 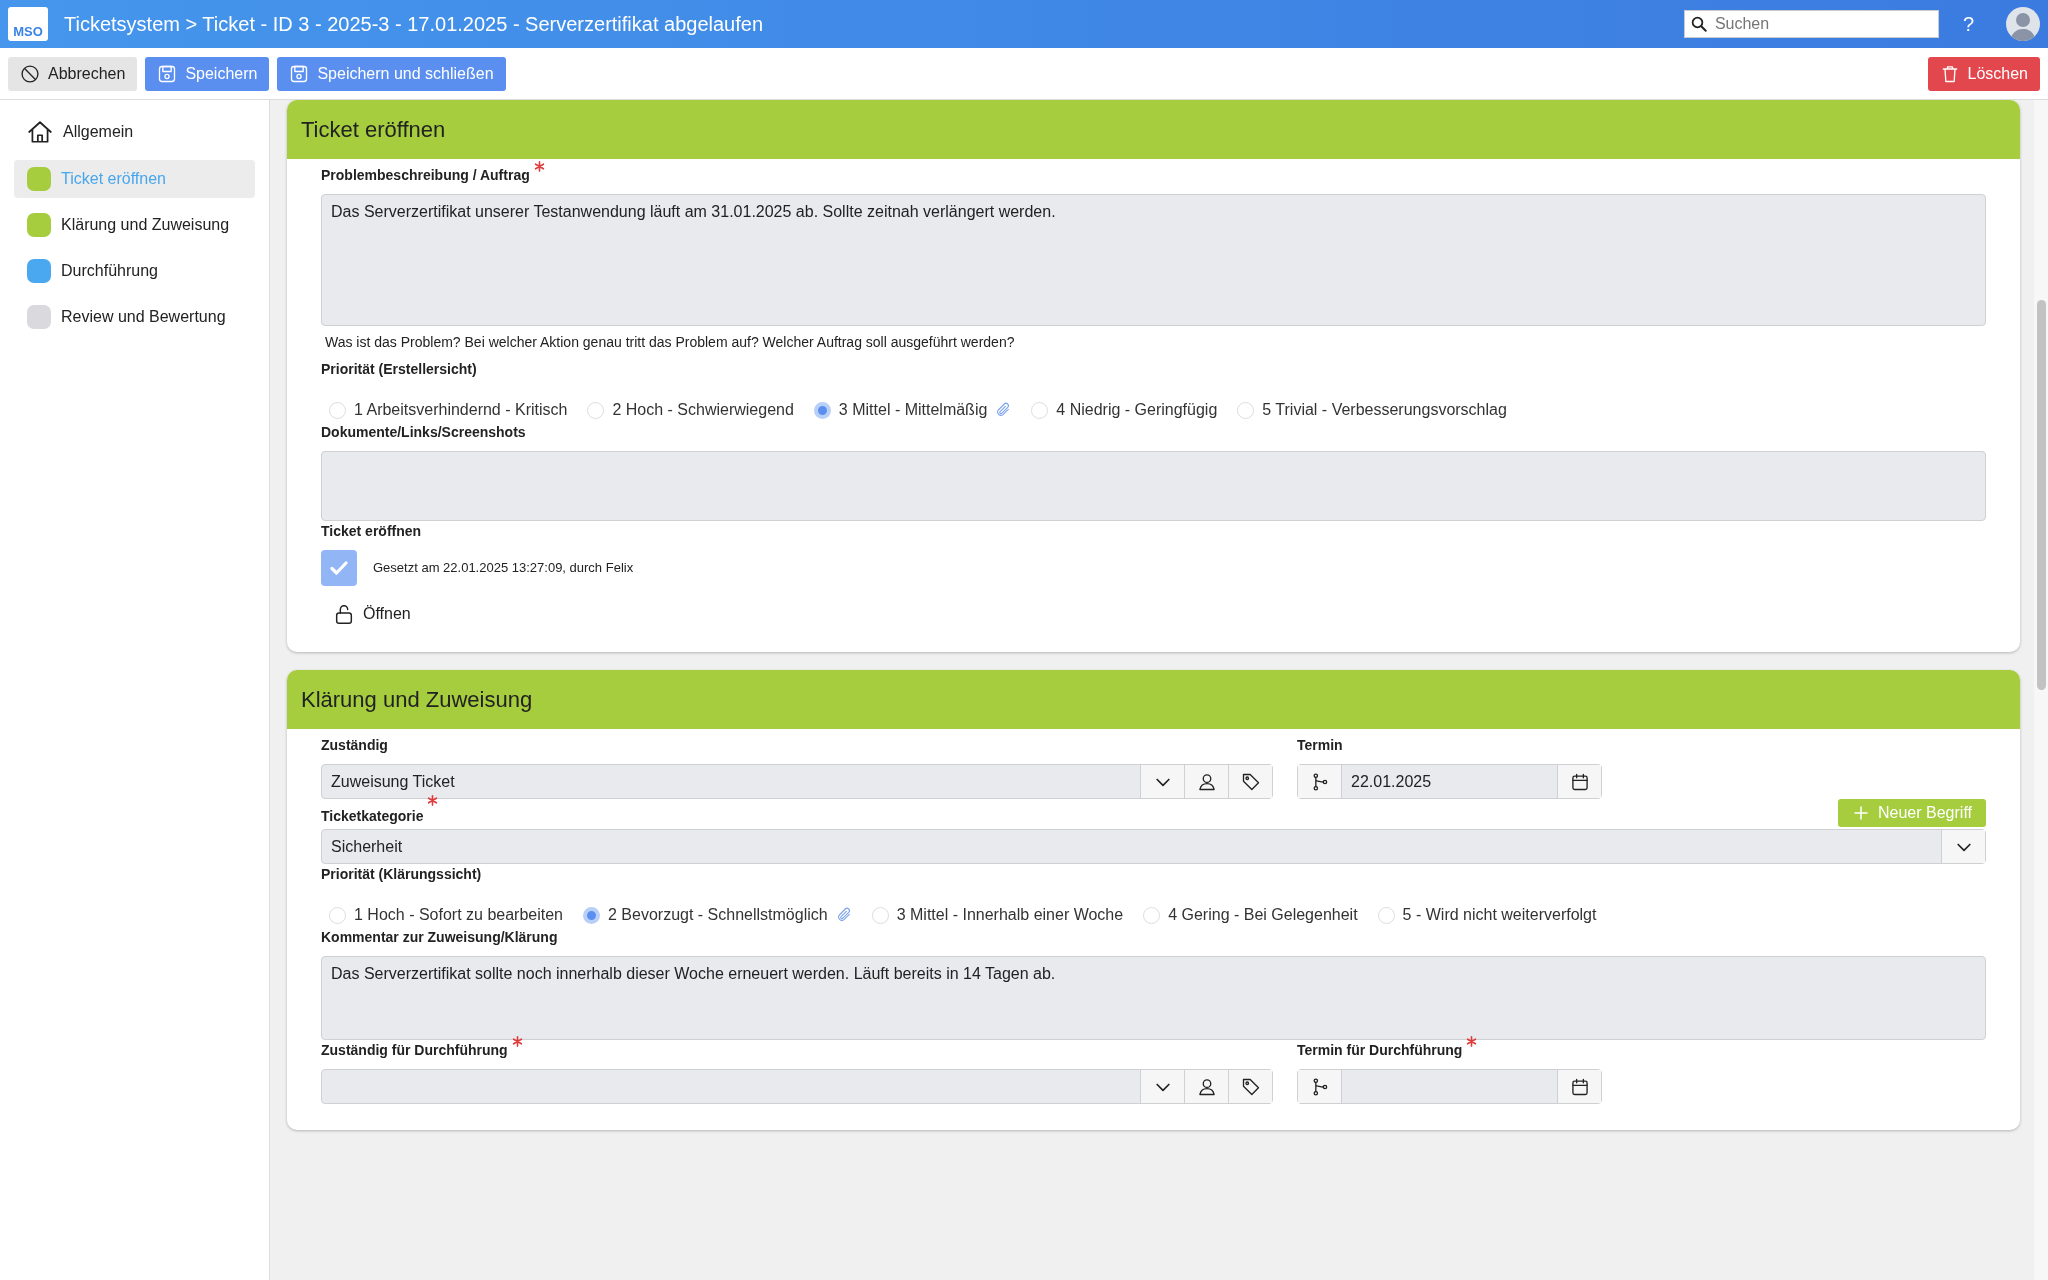 I want to click on text-area: Das Serverzertifikat sollte noch innerhalb dieser Woche erneuert werden. Läuft bereits in 14 Tagen ab., so click(x=1153, y=998).